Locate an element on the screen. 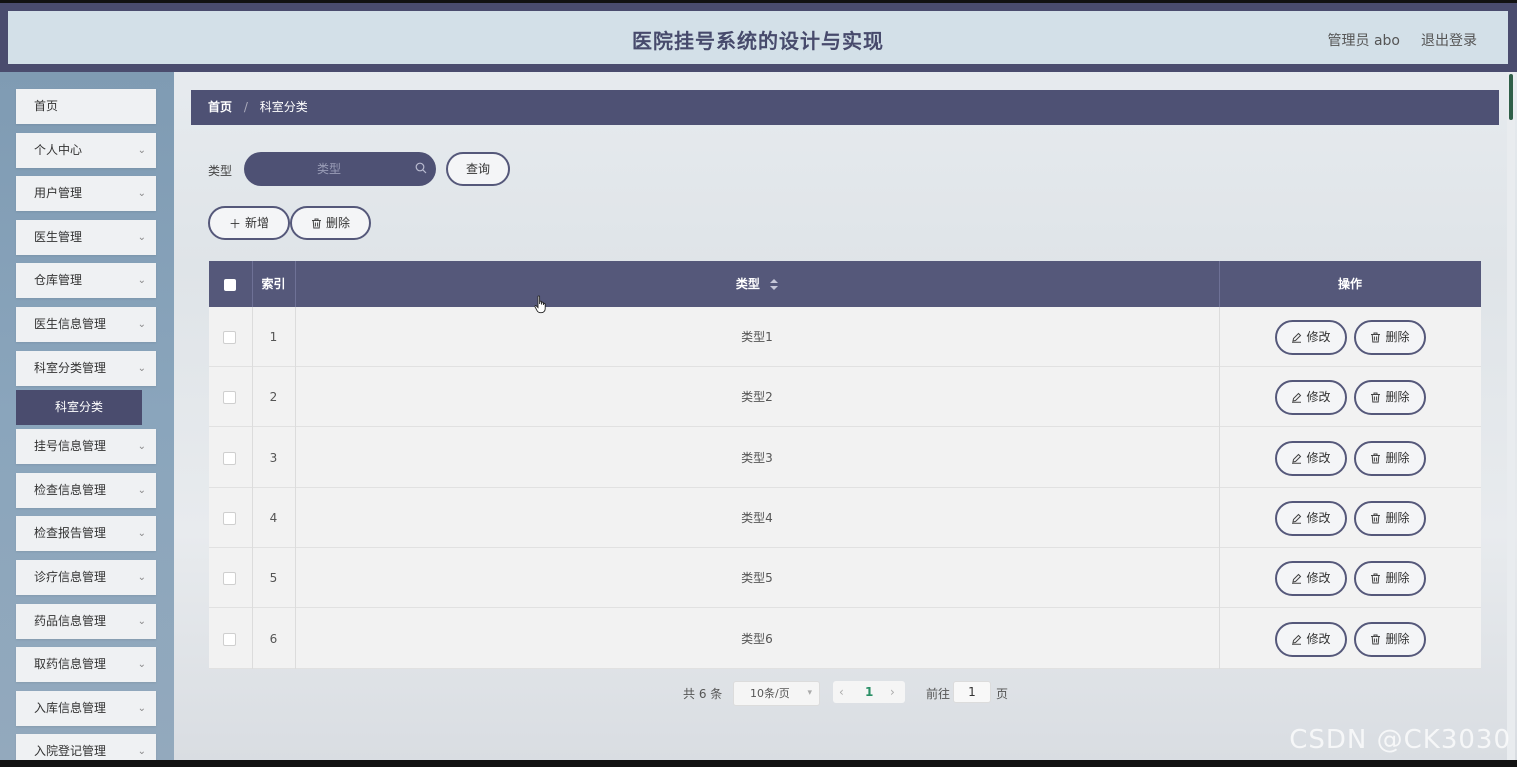 The width and height of the screenshot is (1517, 767). logout-link: 退出登录 is located at coordinates (1449, 40).